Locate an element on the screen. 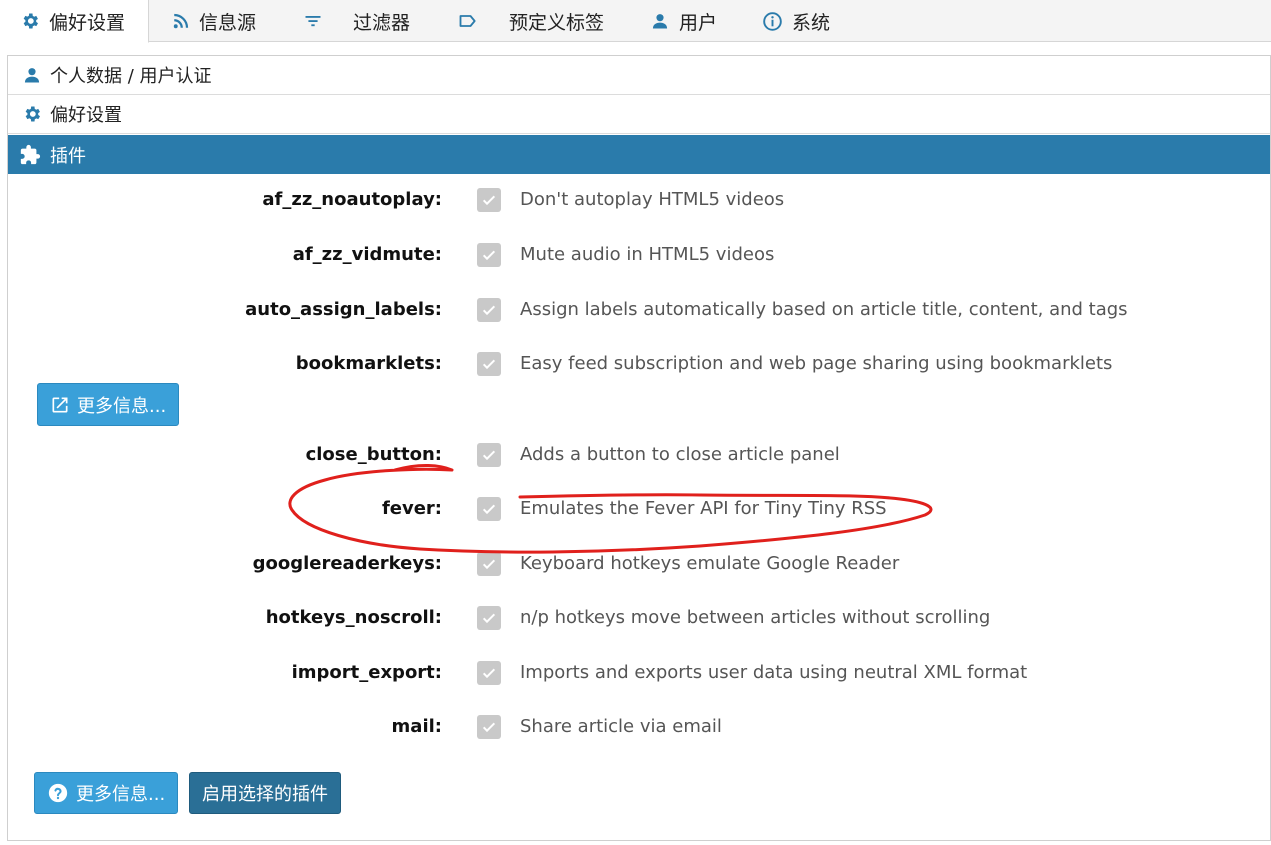 This screenshot has width=1271, height=845. plugin-name: auto_assign_labels: is located at coordinates (343, 309).